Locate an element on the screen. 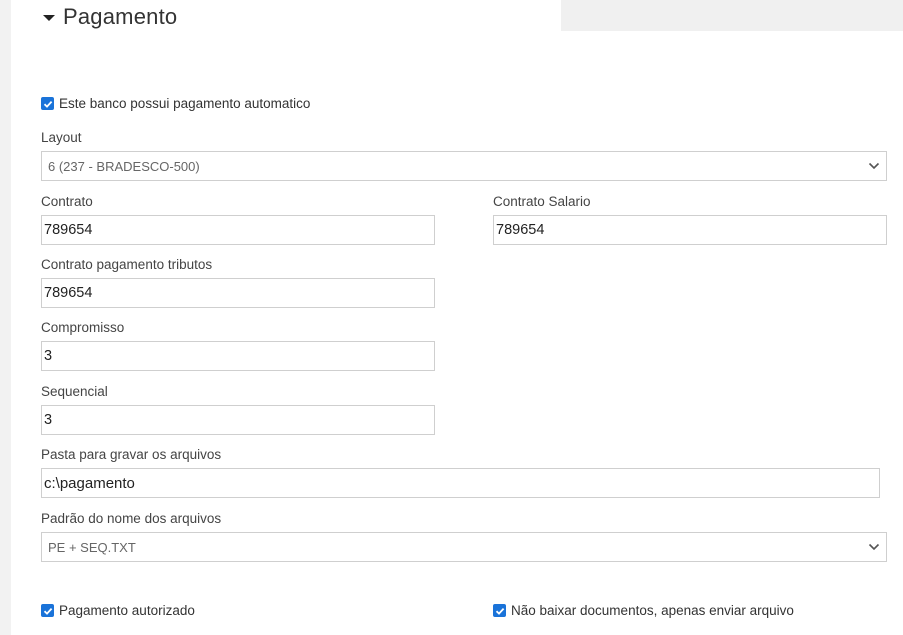 The width and height of the screenshot is (903, 635). header-strip is located at coordinates (732, 15).